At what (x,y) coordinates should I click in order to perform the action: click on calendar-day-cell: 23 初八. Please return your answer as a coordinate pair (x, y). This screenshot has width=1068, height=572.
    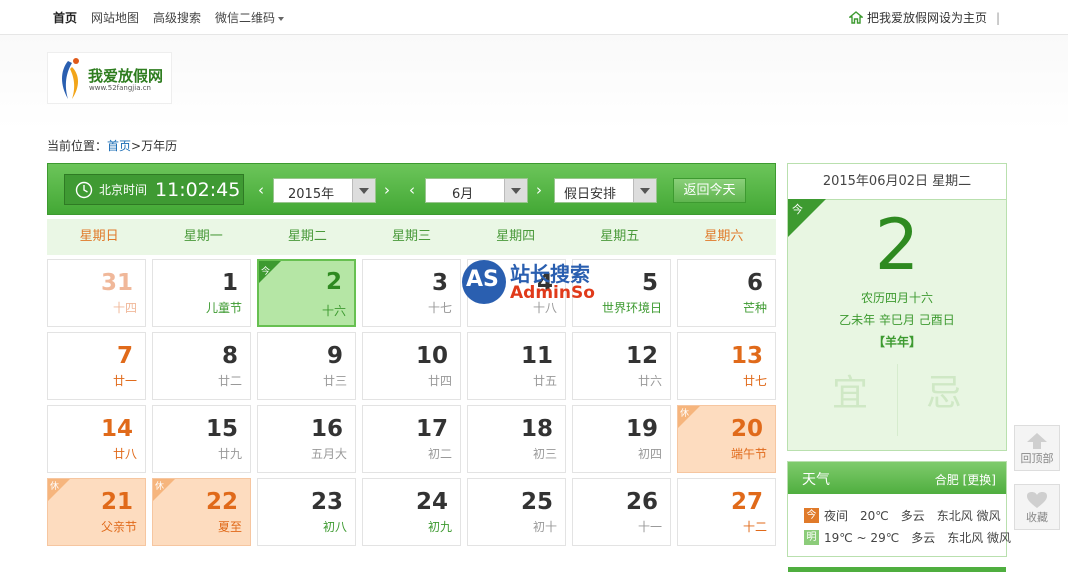
    Looking at the image, I should click on (306, 512).